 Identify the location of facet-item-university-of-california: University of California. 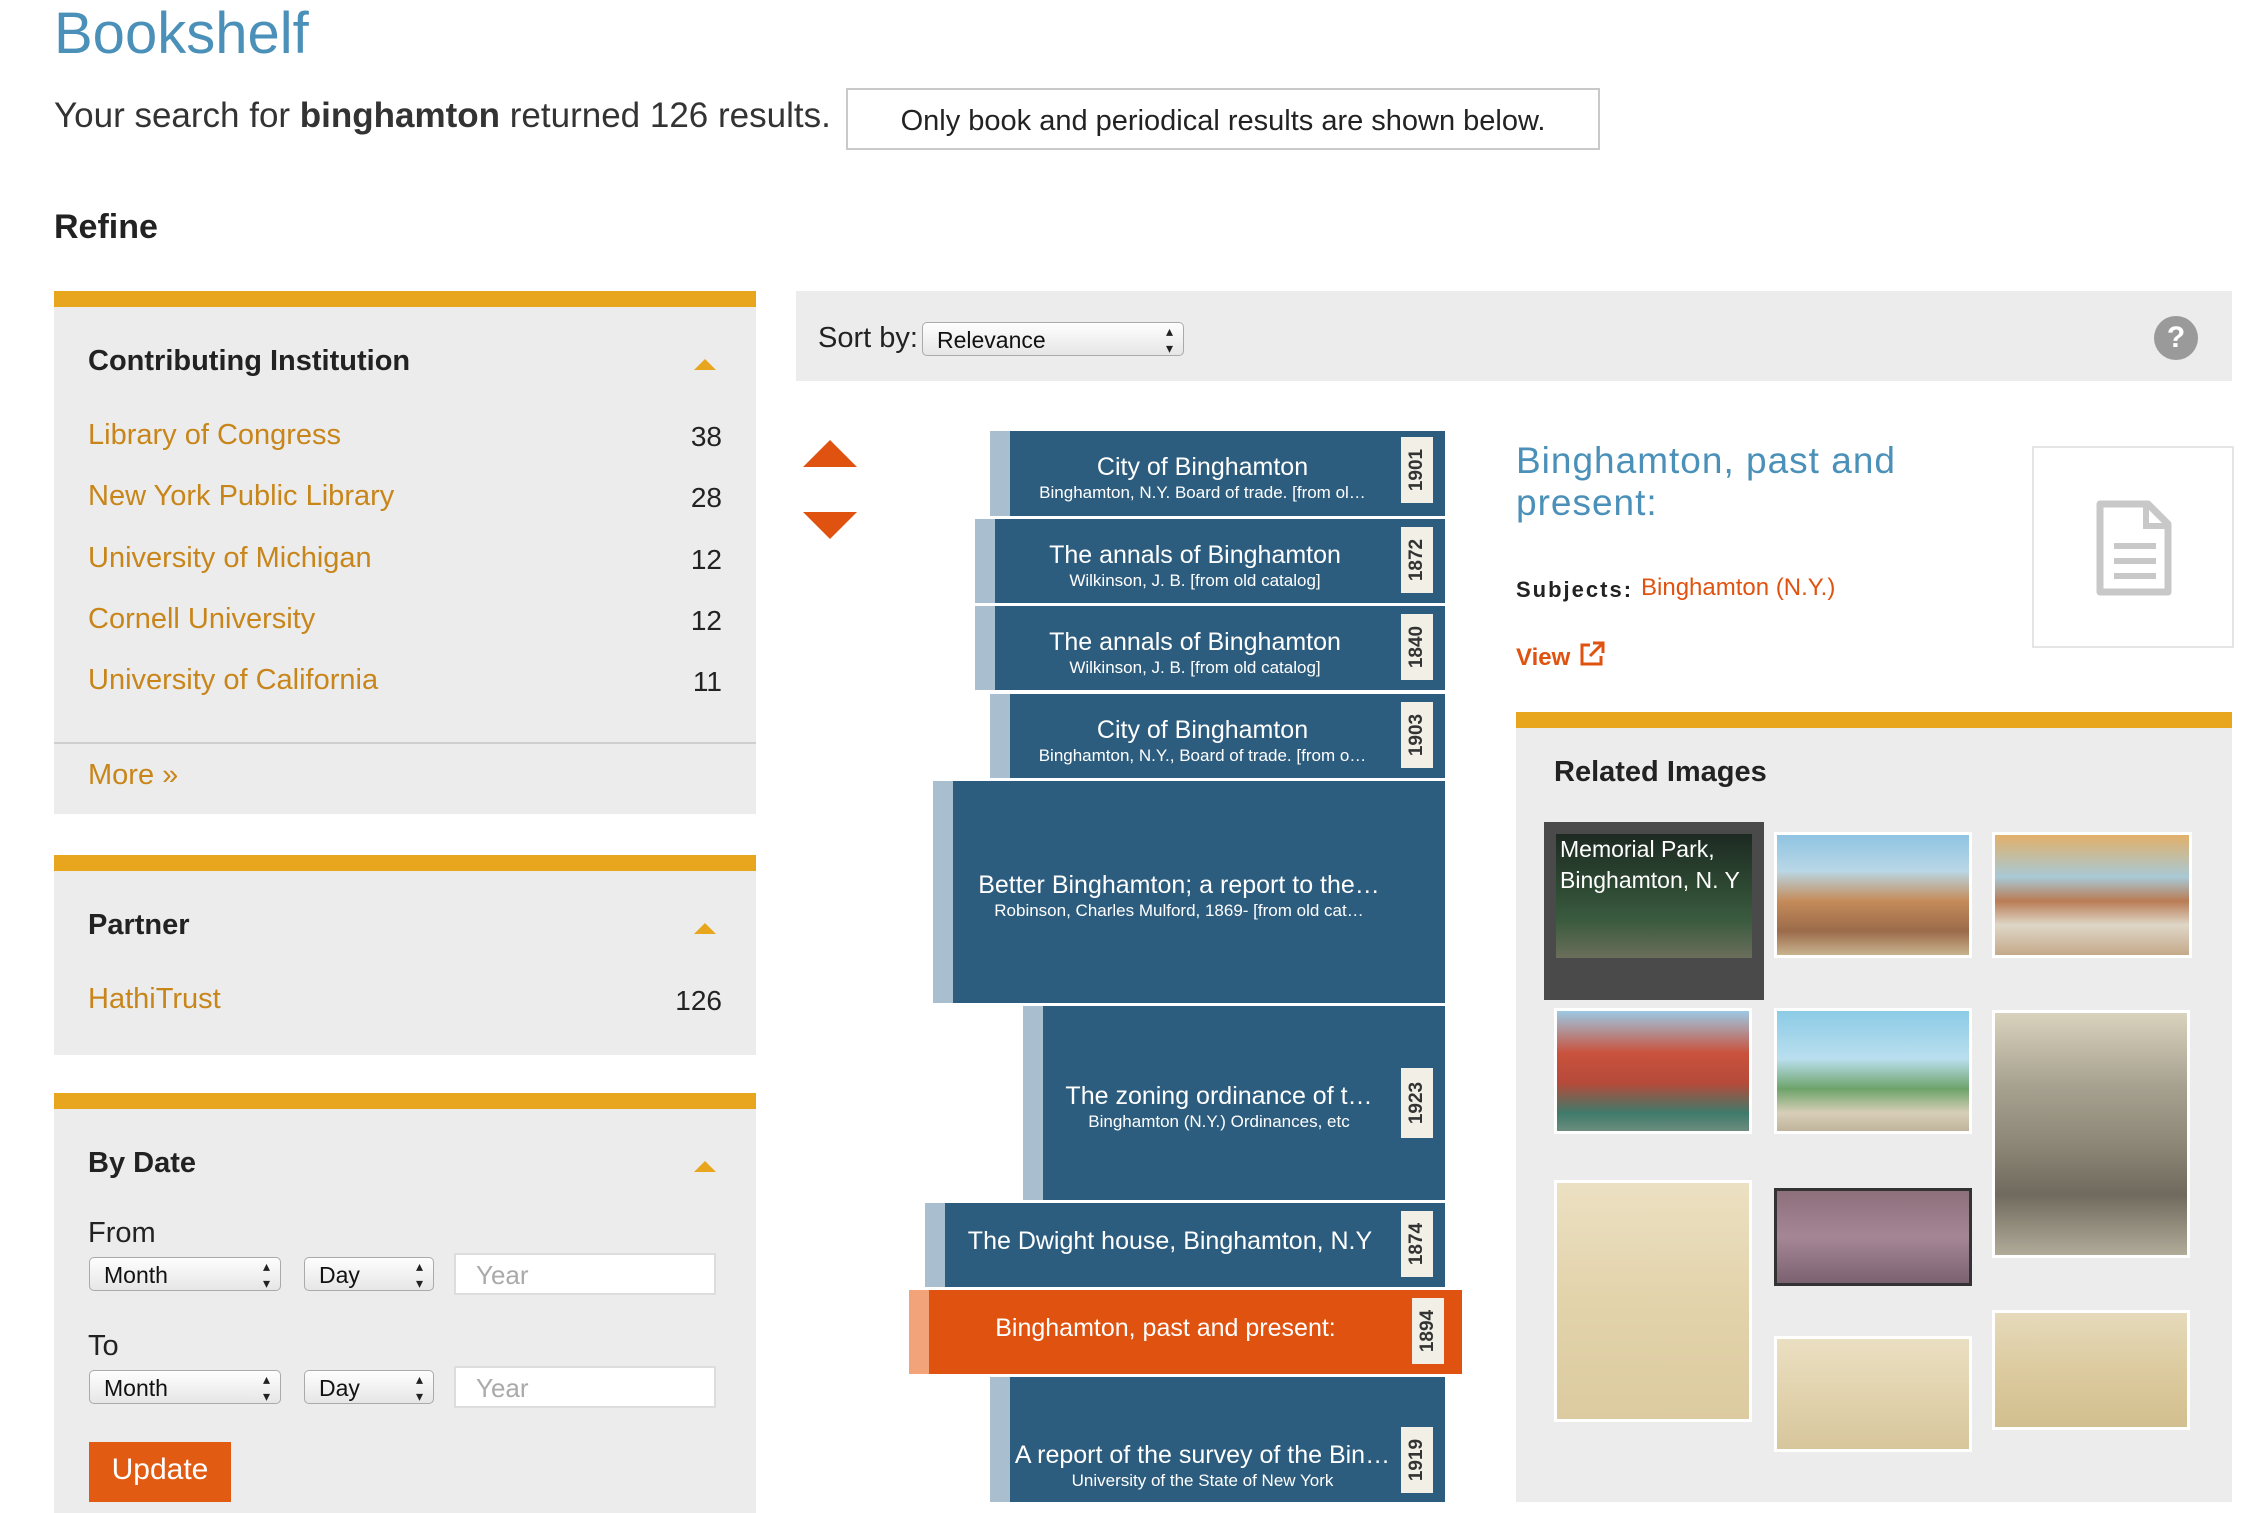
(233, 680).